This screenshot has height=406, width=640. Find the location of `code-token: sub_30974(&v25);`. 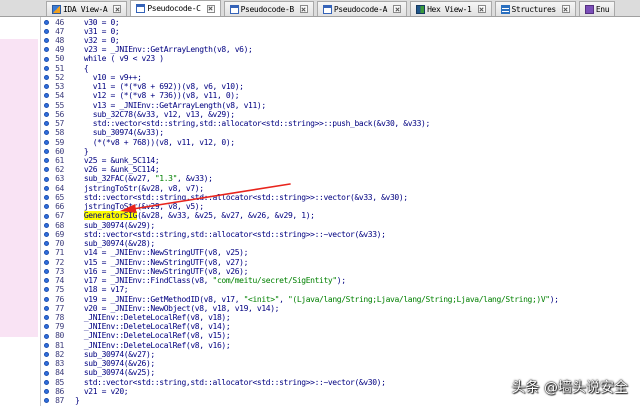

code-token: sub_30974(&v25); is located at coordinates (115, 372).